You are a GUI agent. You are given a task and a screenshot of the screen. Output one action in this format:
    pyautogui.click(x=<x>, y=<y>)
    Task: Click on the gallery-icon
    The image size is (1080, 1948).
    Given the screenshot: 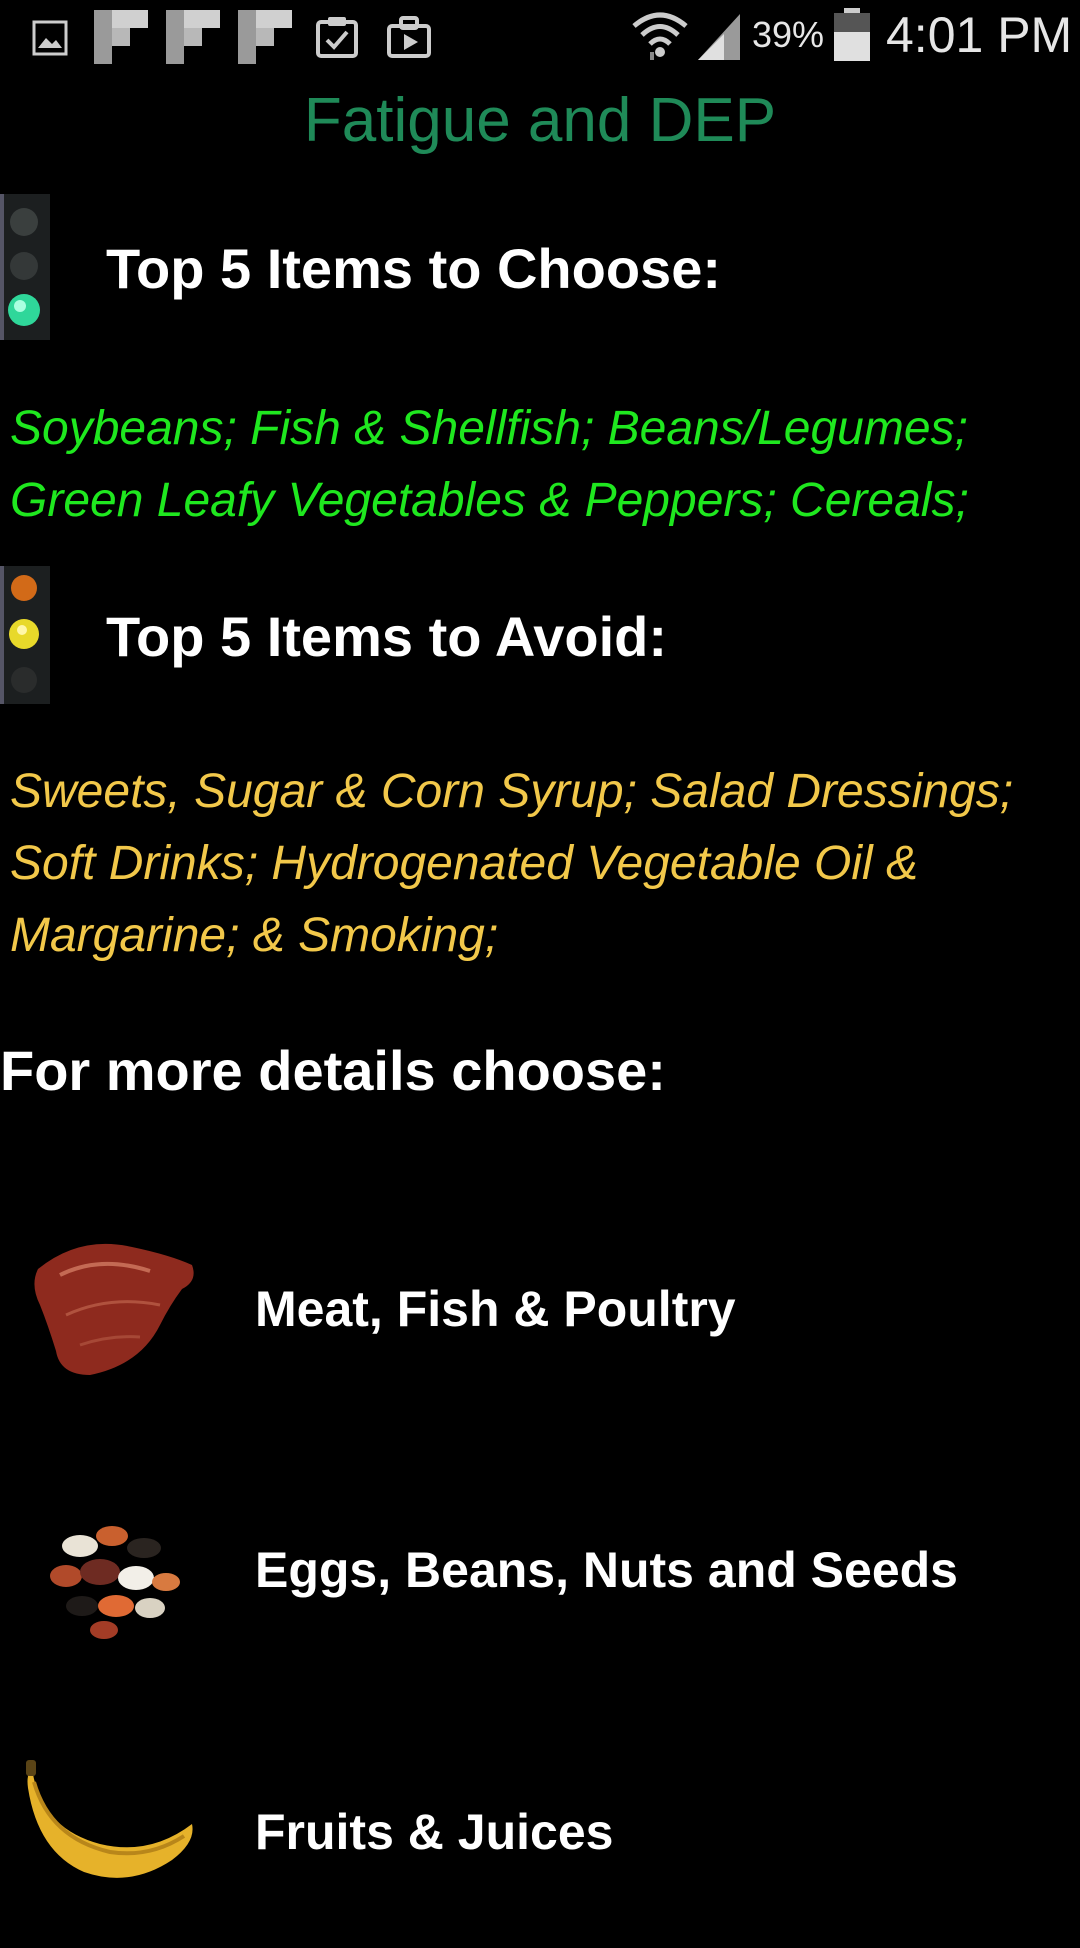 What is the action you would take?
    pyautogui.click(x=50, y=38)
    